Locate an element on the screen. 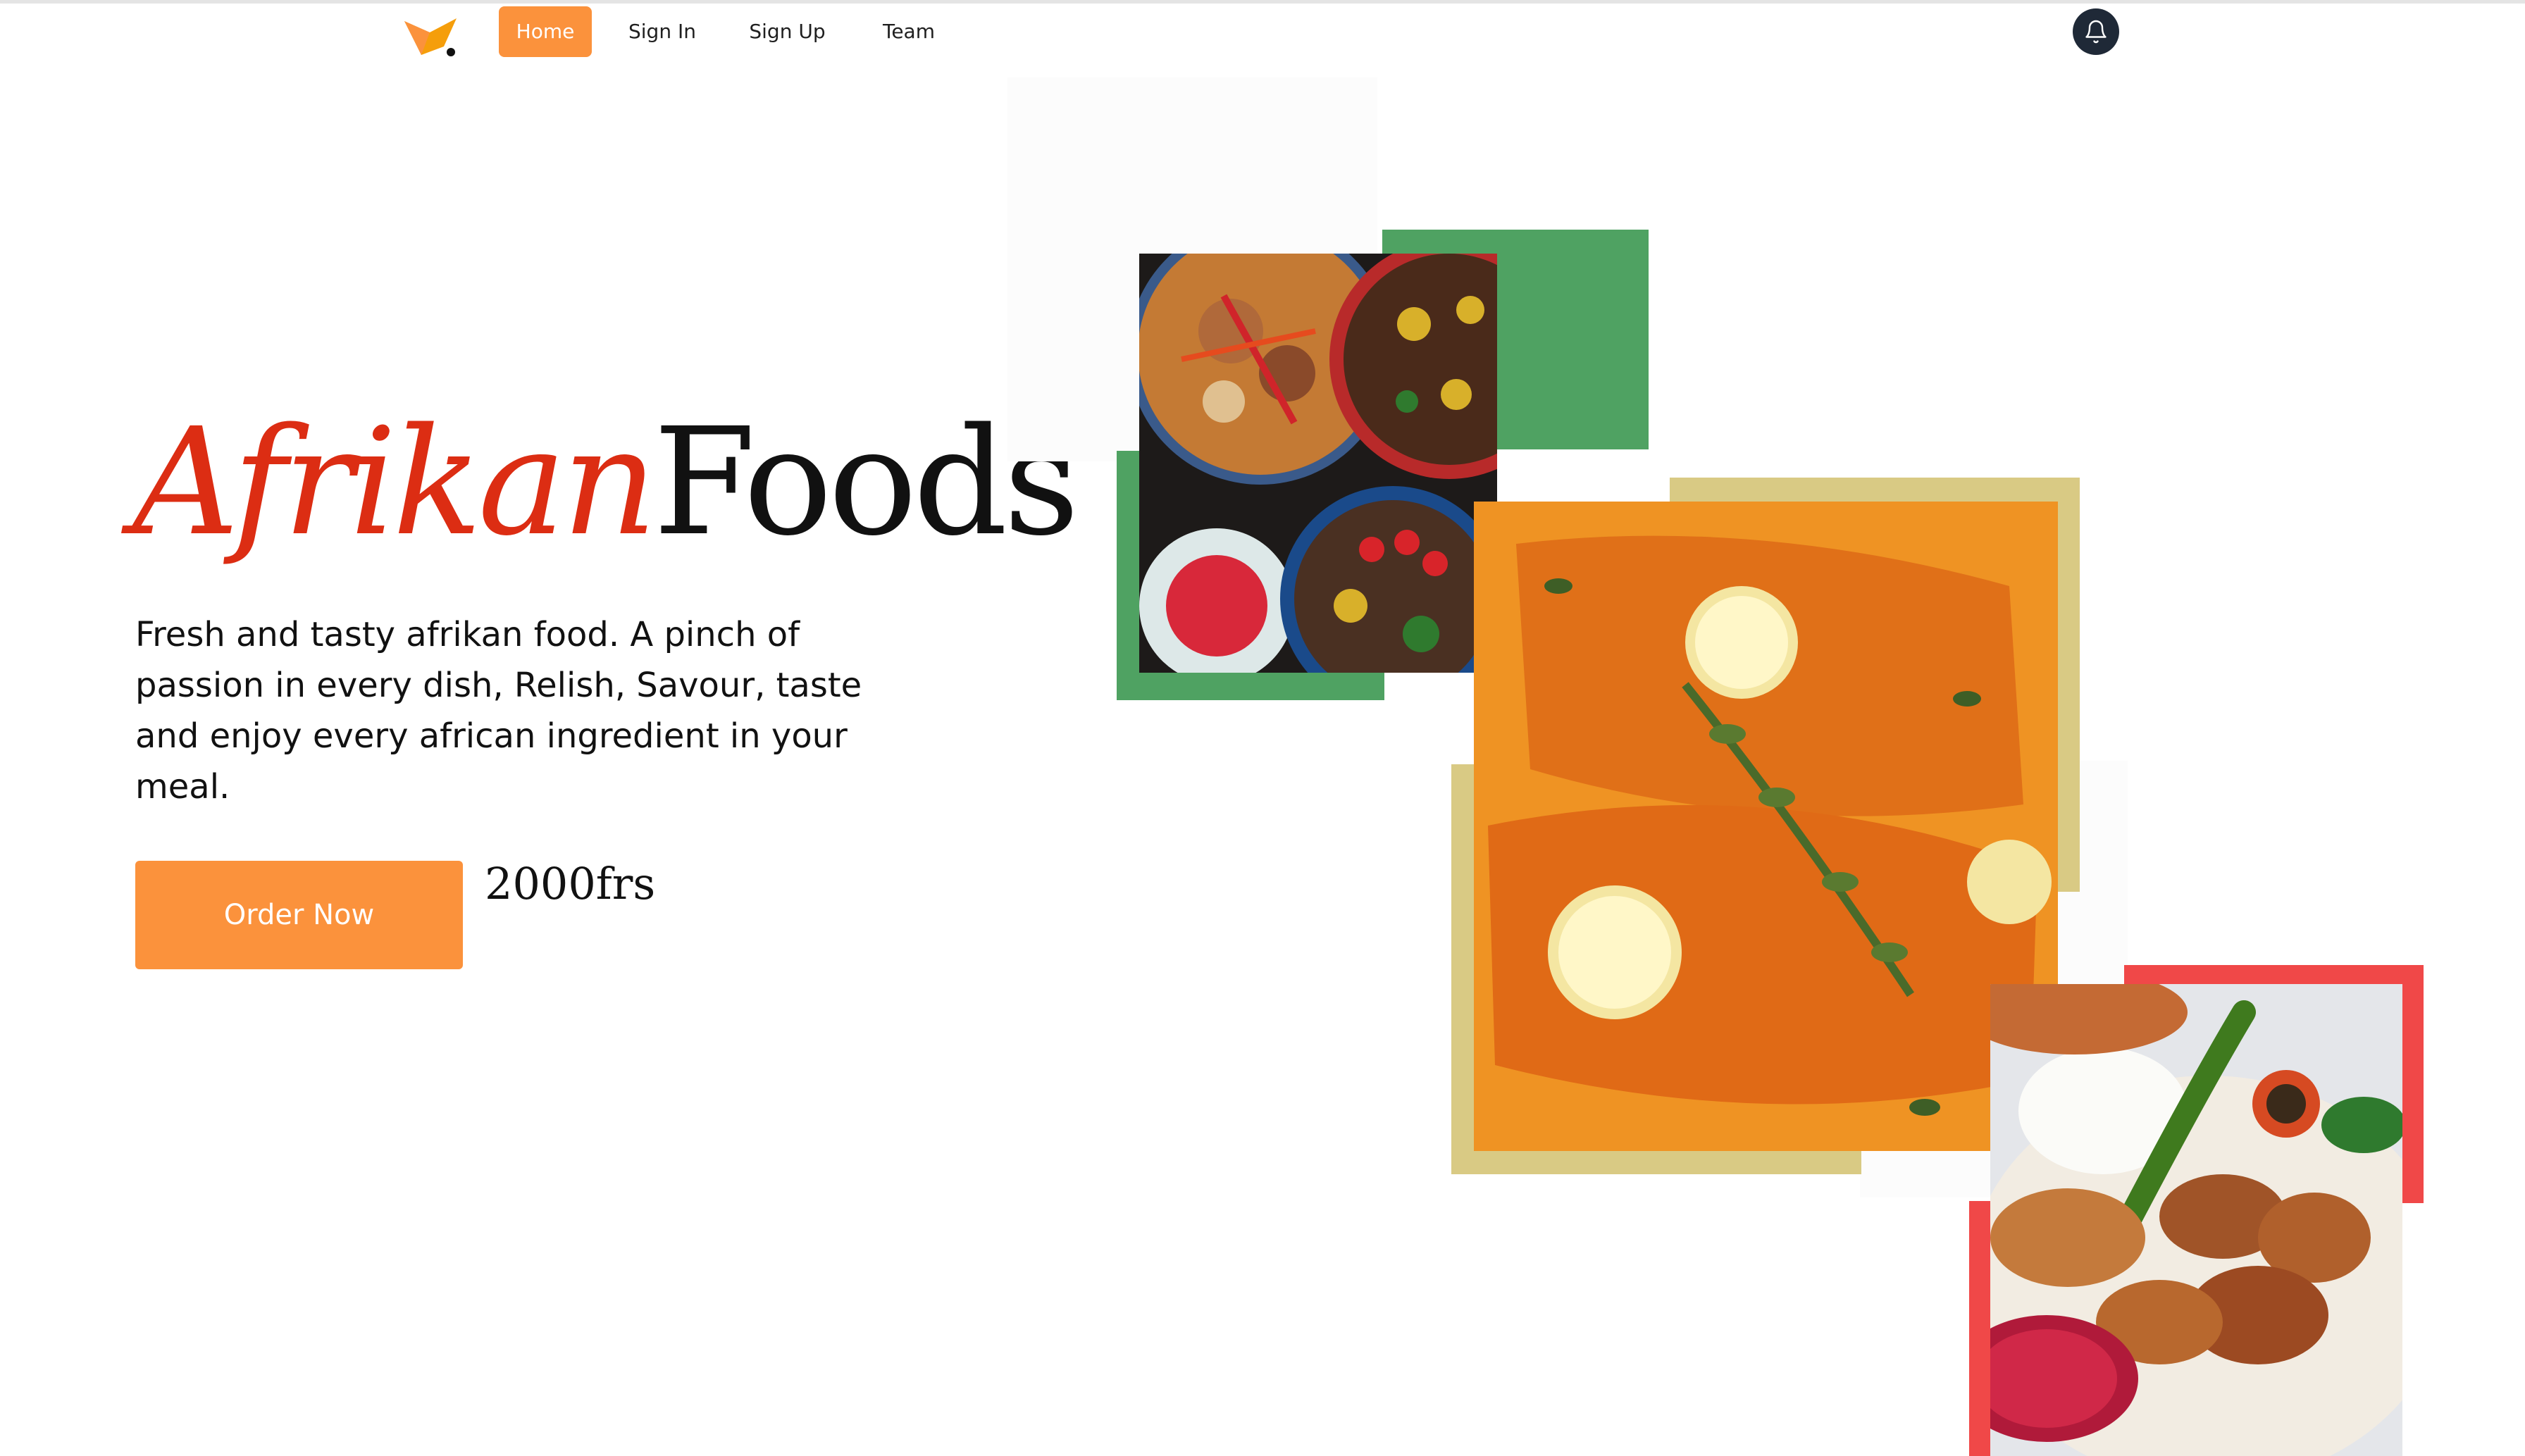  nav-sign-up: Sign Up is located at coordinates (787, 31).